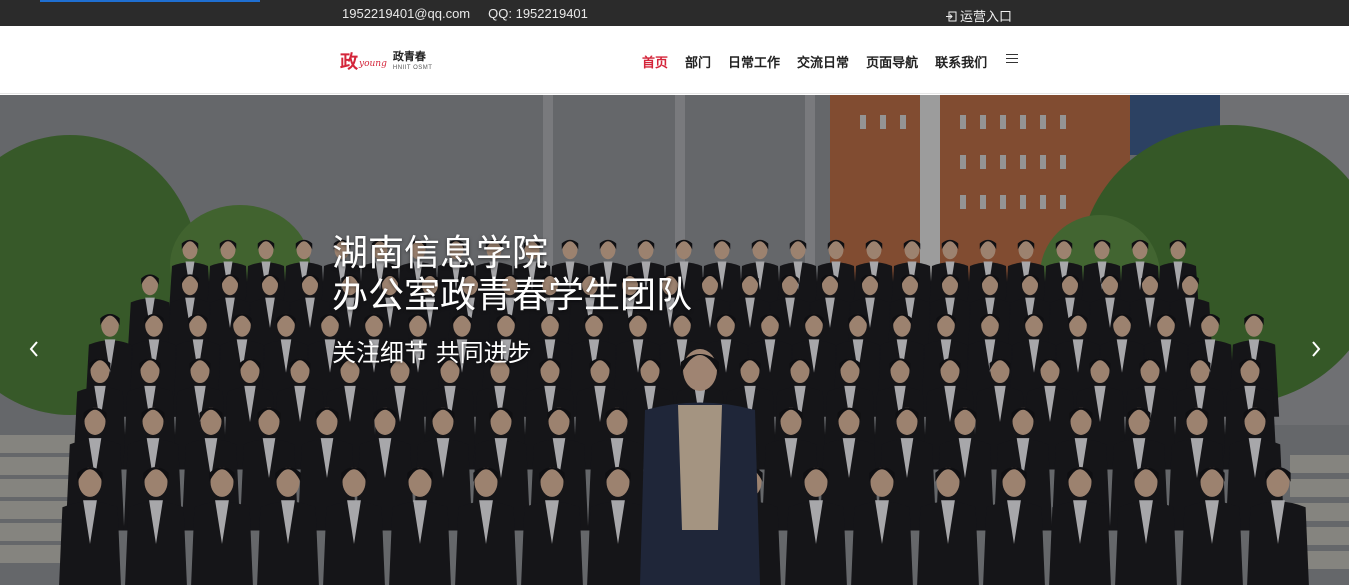  Describe the element at coordinates (961, 61) in the screenshot. I see `nav-item-contact: 联系我们` at that location.